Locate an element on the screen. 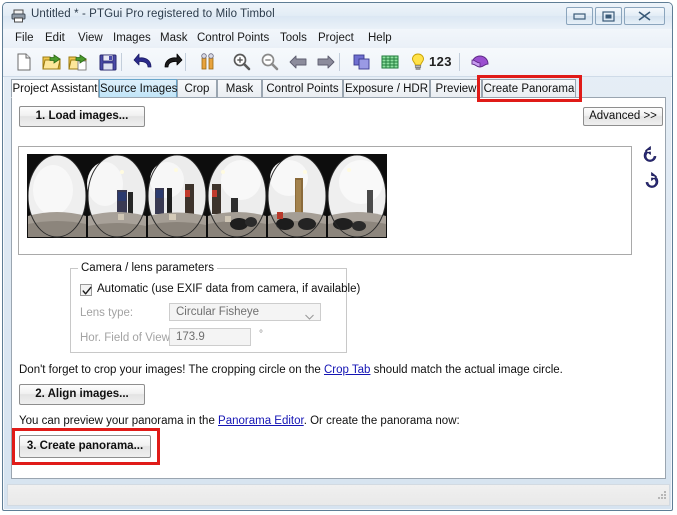  toolbar: 123 is located at coordinates (337, 62).